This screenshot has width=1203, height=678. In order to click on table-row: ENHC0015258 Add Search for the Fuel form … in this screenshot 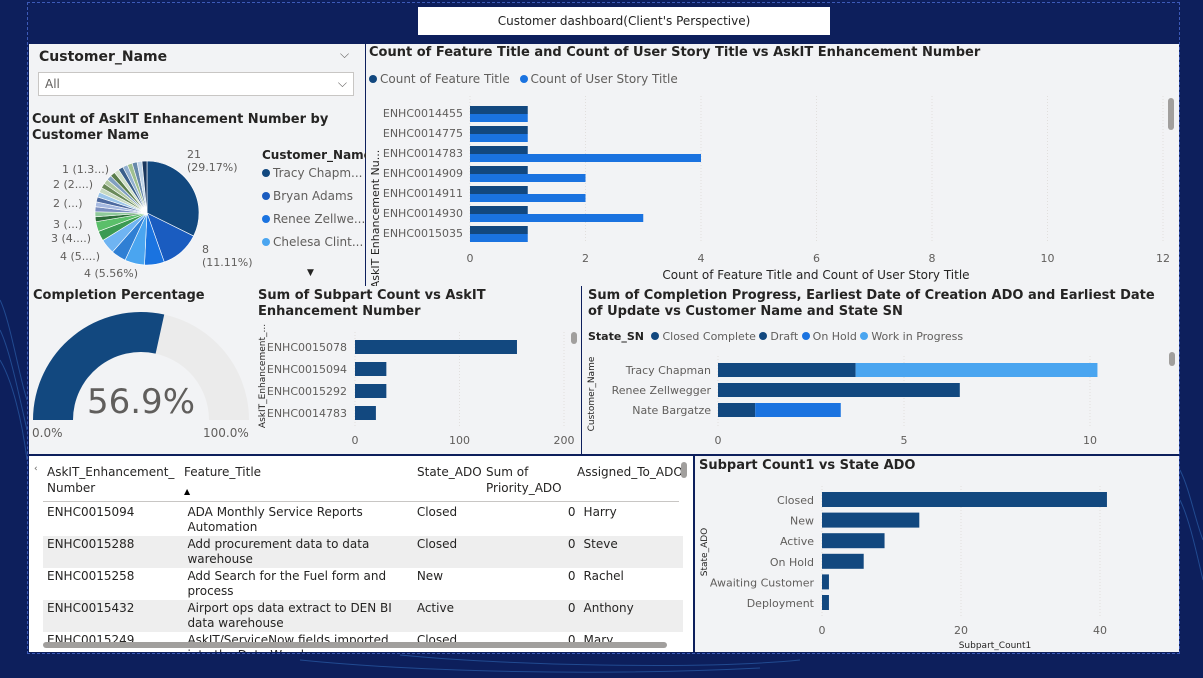, I will do `click(363, 584)`.